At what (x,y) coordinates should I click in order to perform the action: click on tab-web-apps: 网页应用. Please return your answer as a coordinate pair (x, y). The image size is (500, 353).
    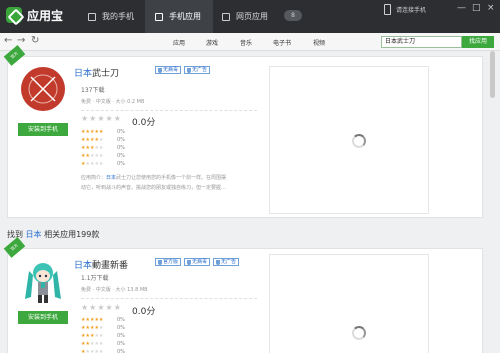
    Looking at the image, I should click on (246, 16).